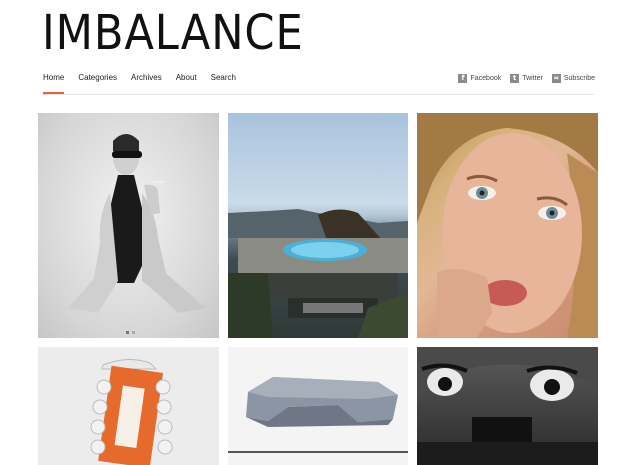 This screenshot has width=630, height=465. What do you see at coordinates (131, 412) in the screenshot?
I see `keyboard-object-image` at bounding box center [131, 412].